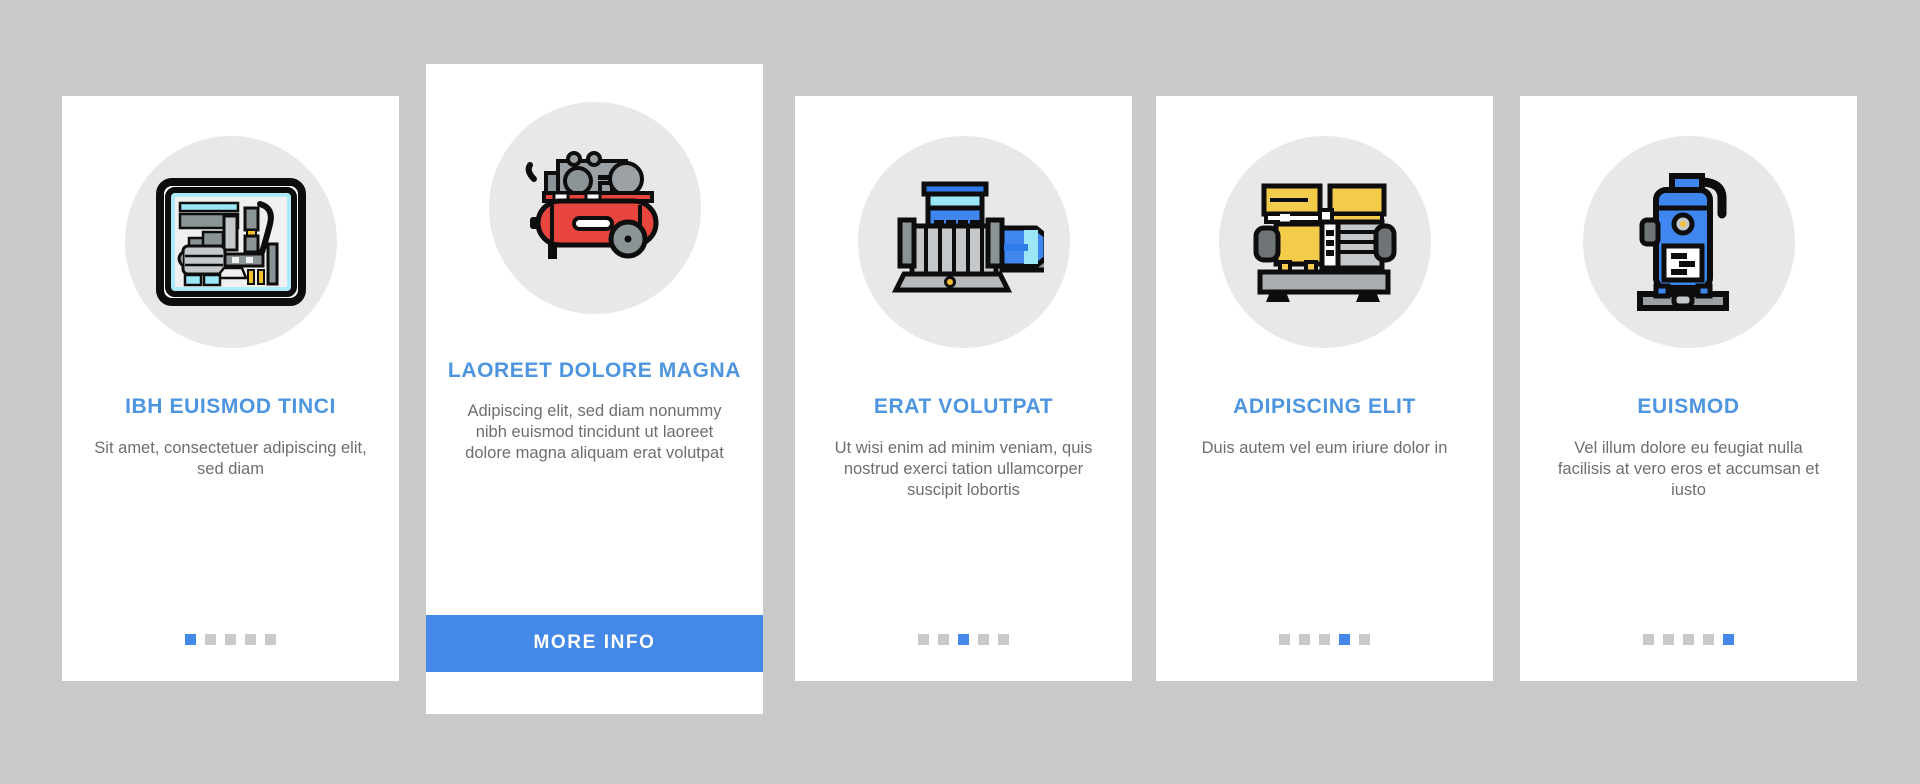  Describe the element at coordinates (594, 693) in the screenshot. I see `card-footer-space` at that location.